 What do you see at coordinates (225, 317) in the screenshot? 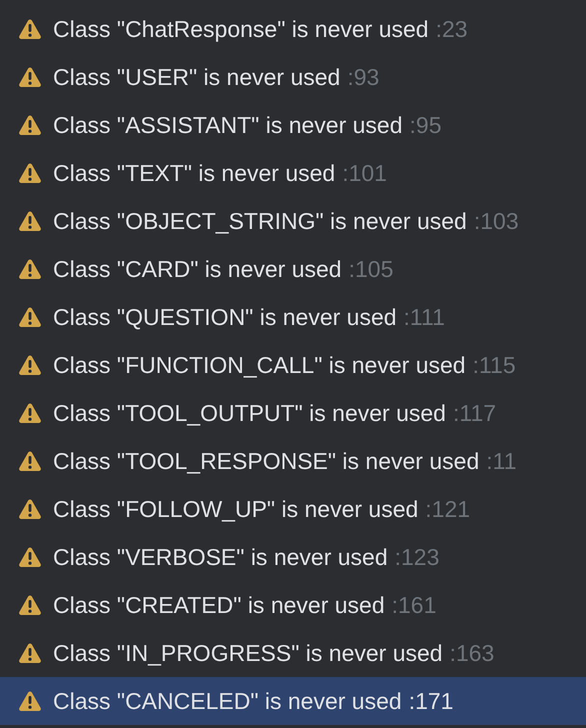
I see `problem-message: Class "QUESTION" is never used` at bounding box center [225, 317].